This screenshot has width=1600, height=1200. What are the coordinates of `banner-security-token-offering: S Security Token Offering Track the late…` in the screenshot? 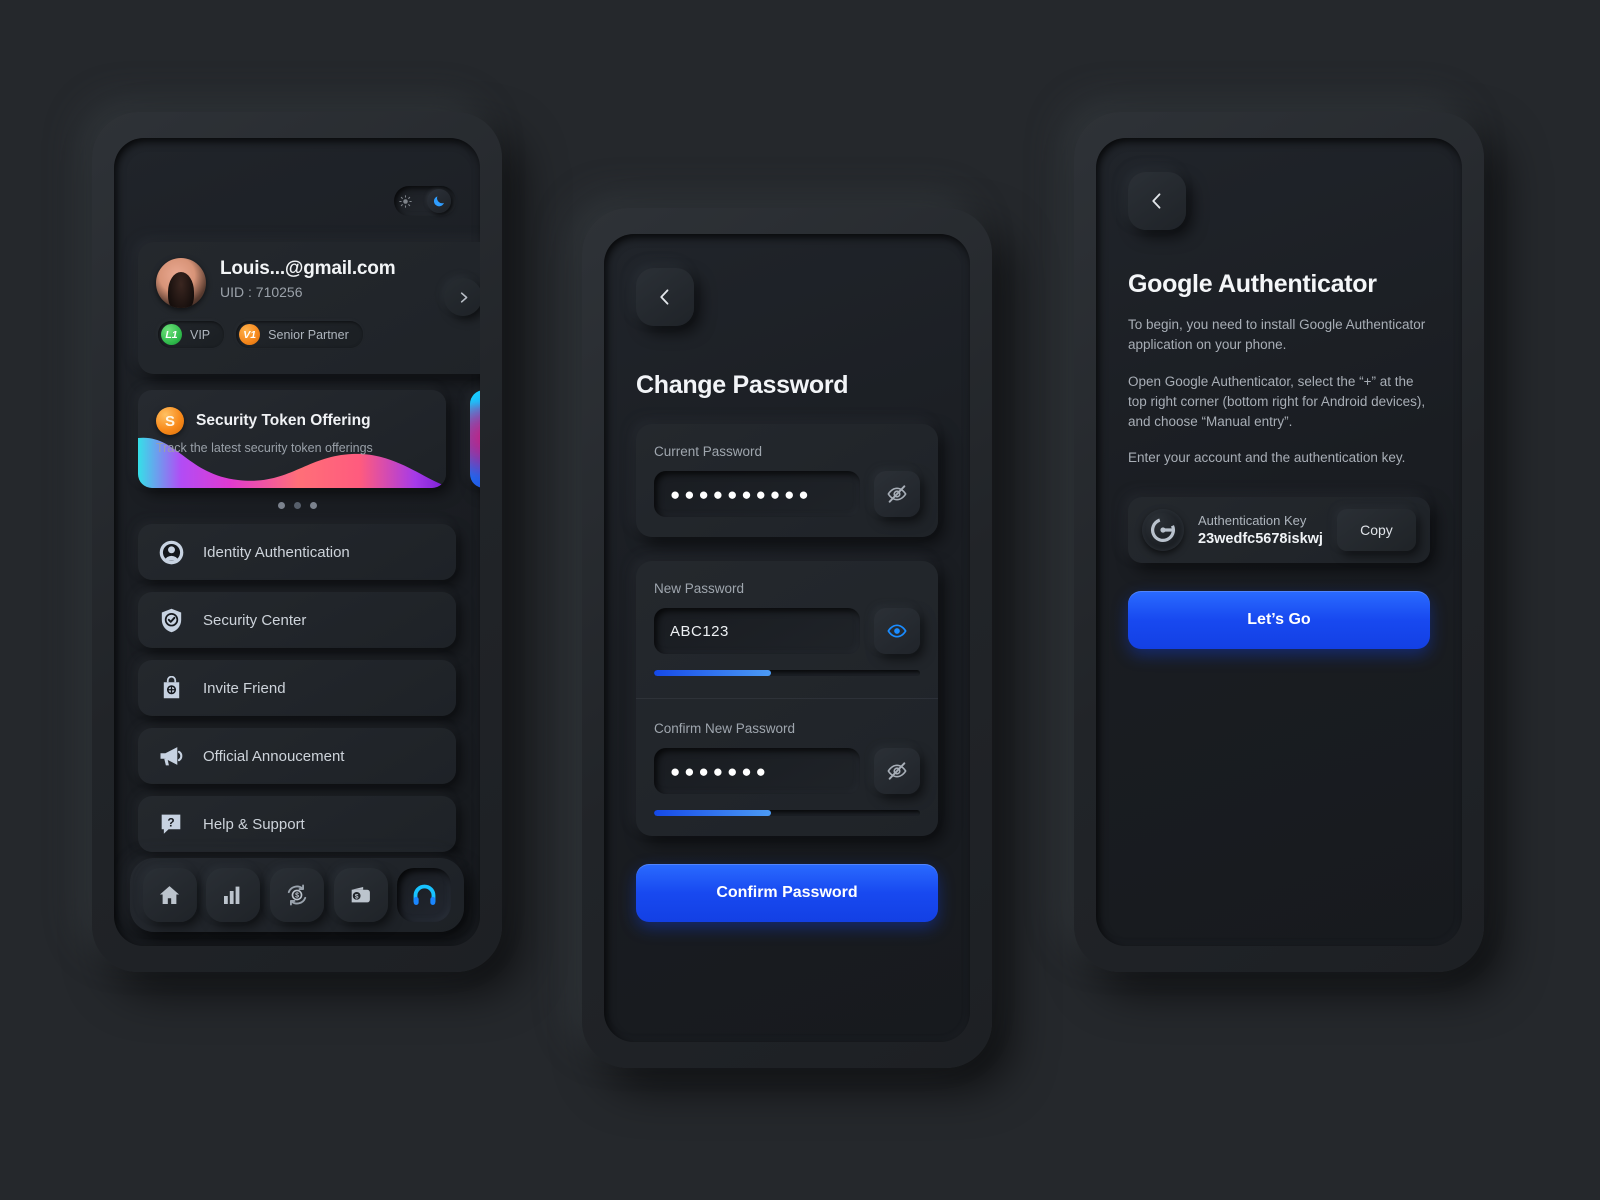 It's located at (292, 439).